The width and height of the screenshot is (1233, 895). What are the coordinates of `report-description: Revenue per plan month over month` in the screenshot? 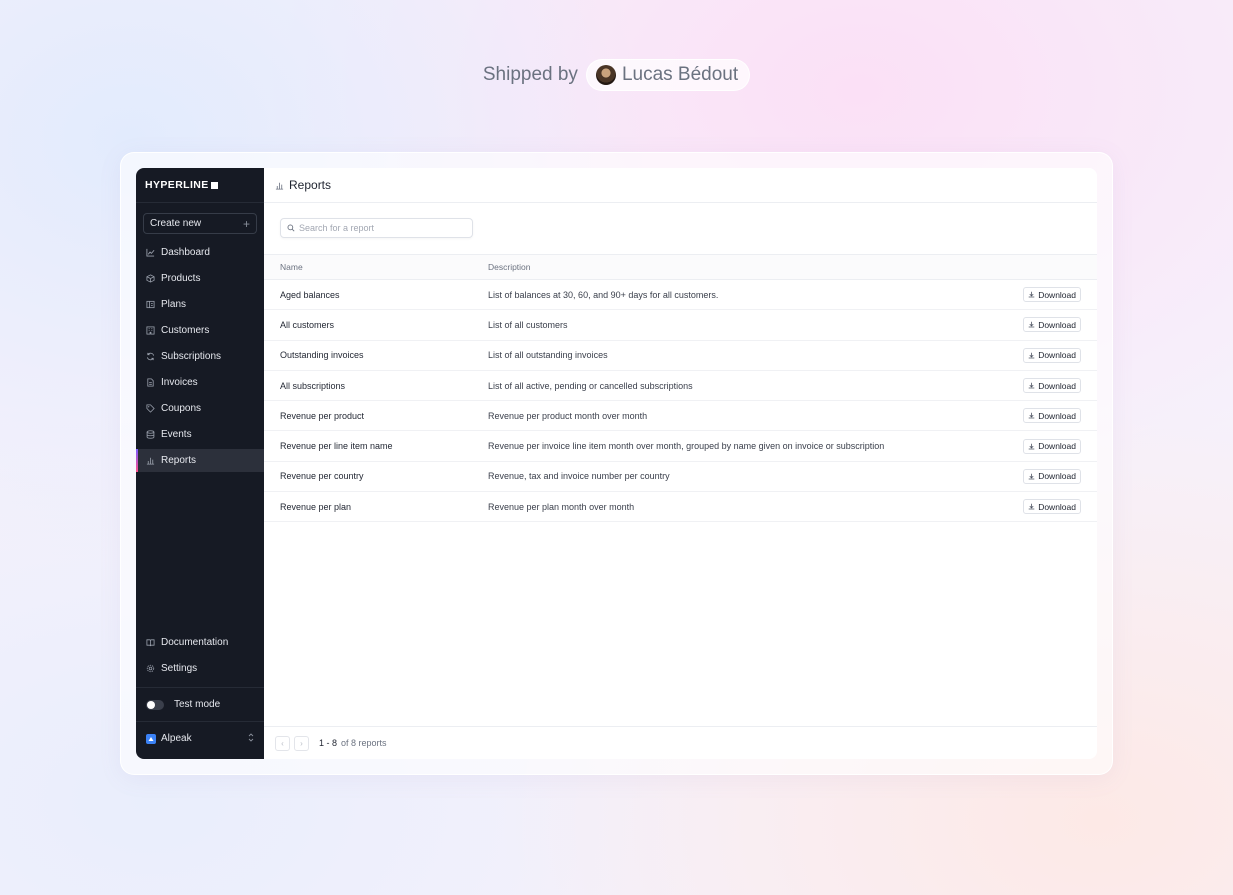 It's located at (561, 506).